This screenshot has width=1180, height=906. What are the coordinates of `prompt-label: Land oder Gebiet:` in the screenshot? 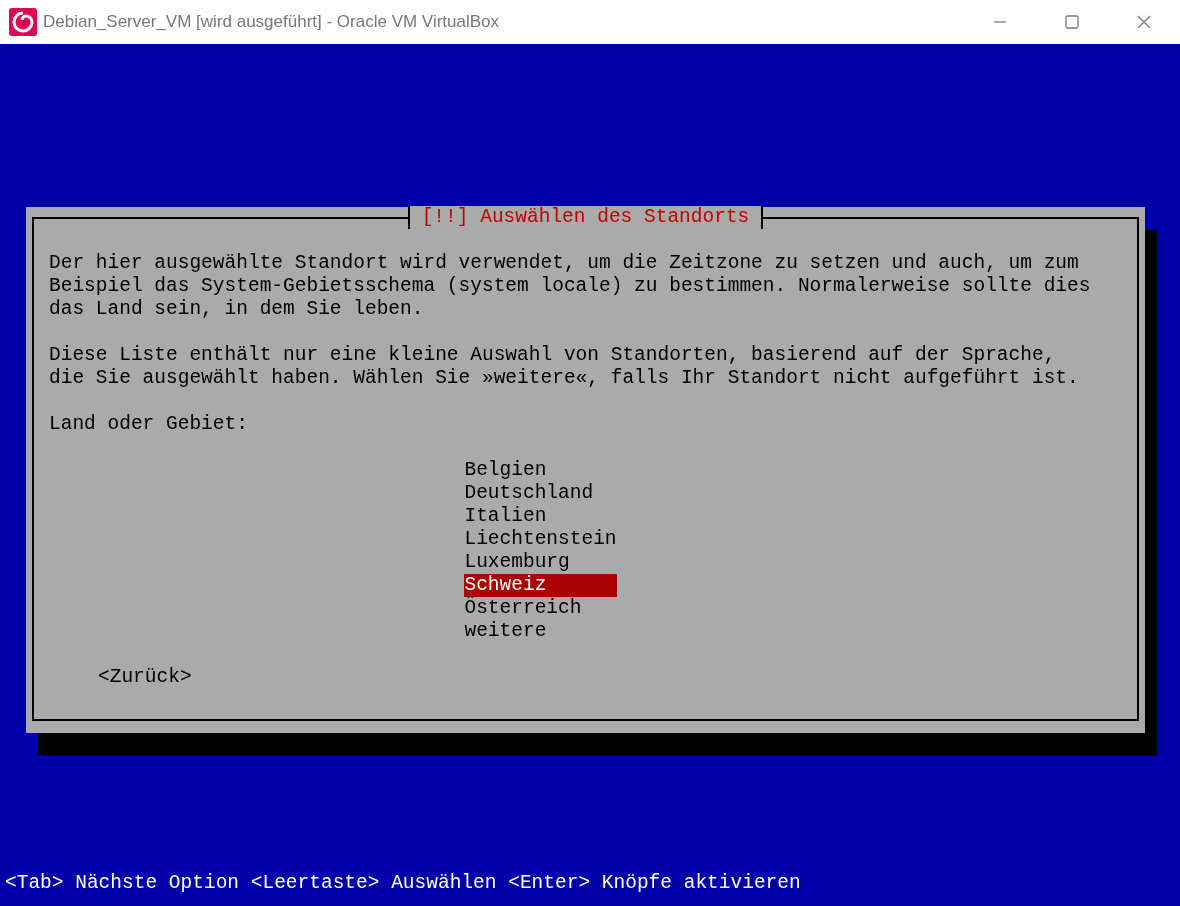 It's located at (149, 424).